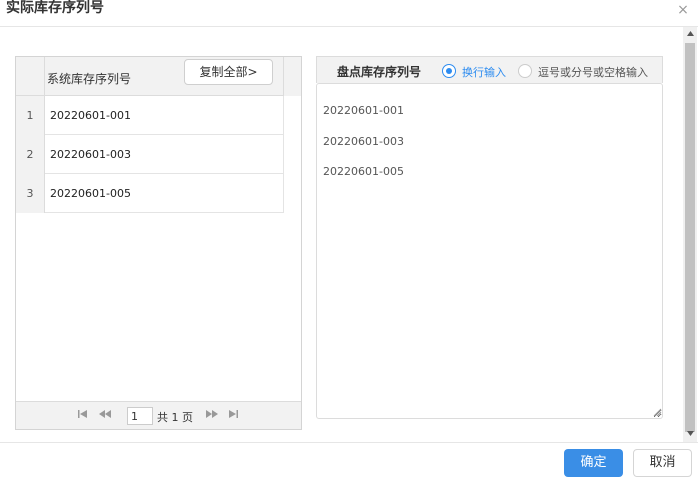 This screenshot has width=698, height=478. Describe the element at coordinates (30, 115) in the screenshot. I see `row-number: 1` at that location.